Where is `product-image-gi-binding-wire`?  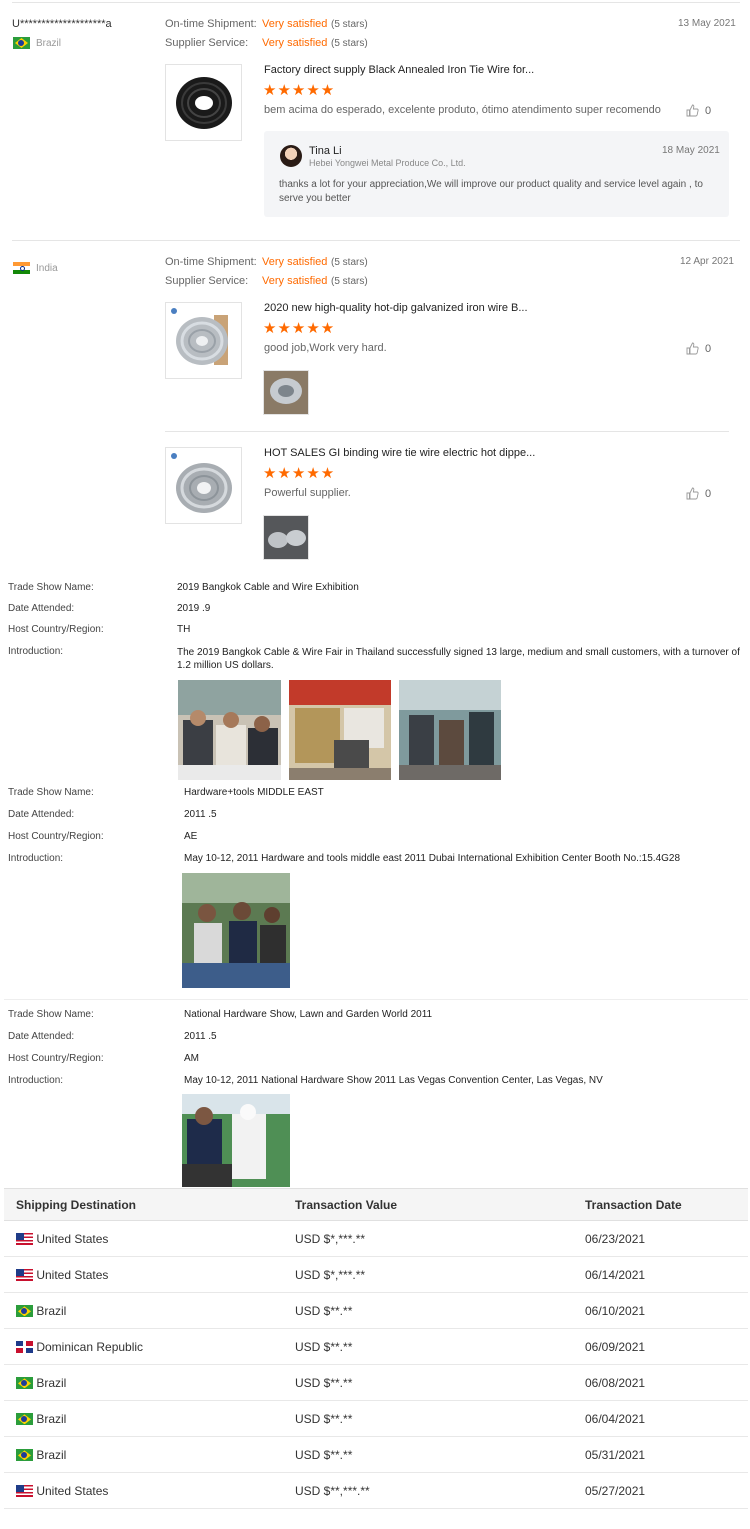
product-image-gi-binding-wire is located at coordinates (203, 485).